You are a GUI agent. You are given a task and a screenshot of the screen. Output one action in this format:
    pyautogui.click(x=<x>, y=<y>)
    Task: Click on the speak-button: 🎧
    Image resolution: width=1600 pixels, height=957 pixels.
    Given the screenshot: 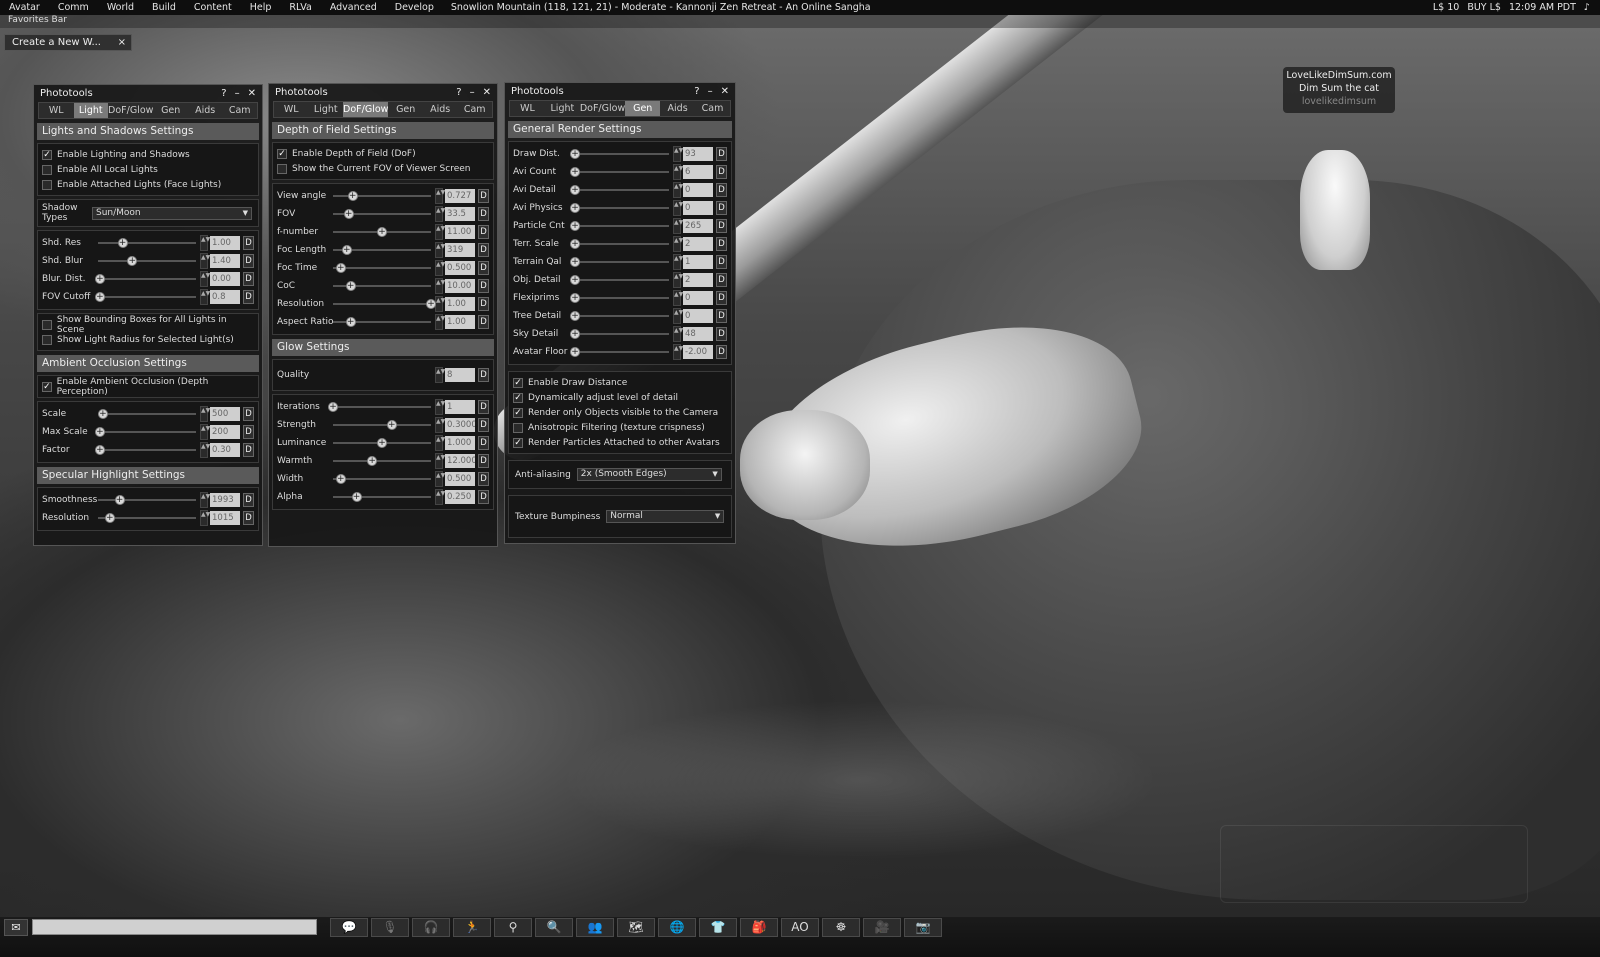 What is the action you would take?
    pyautogui.click(x=431, y=927)
    